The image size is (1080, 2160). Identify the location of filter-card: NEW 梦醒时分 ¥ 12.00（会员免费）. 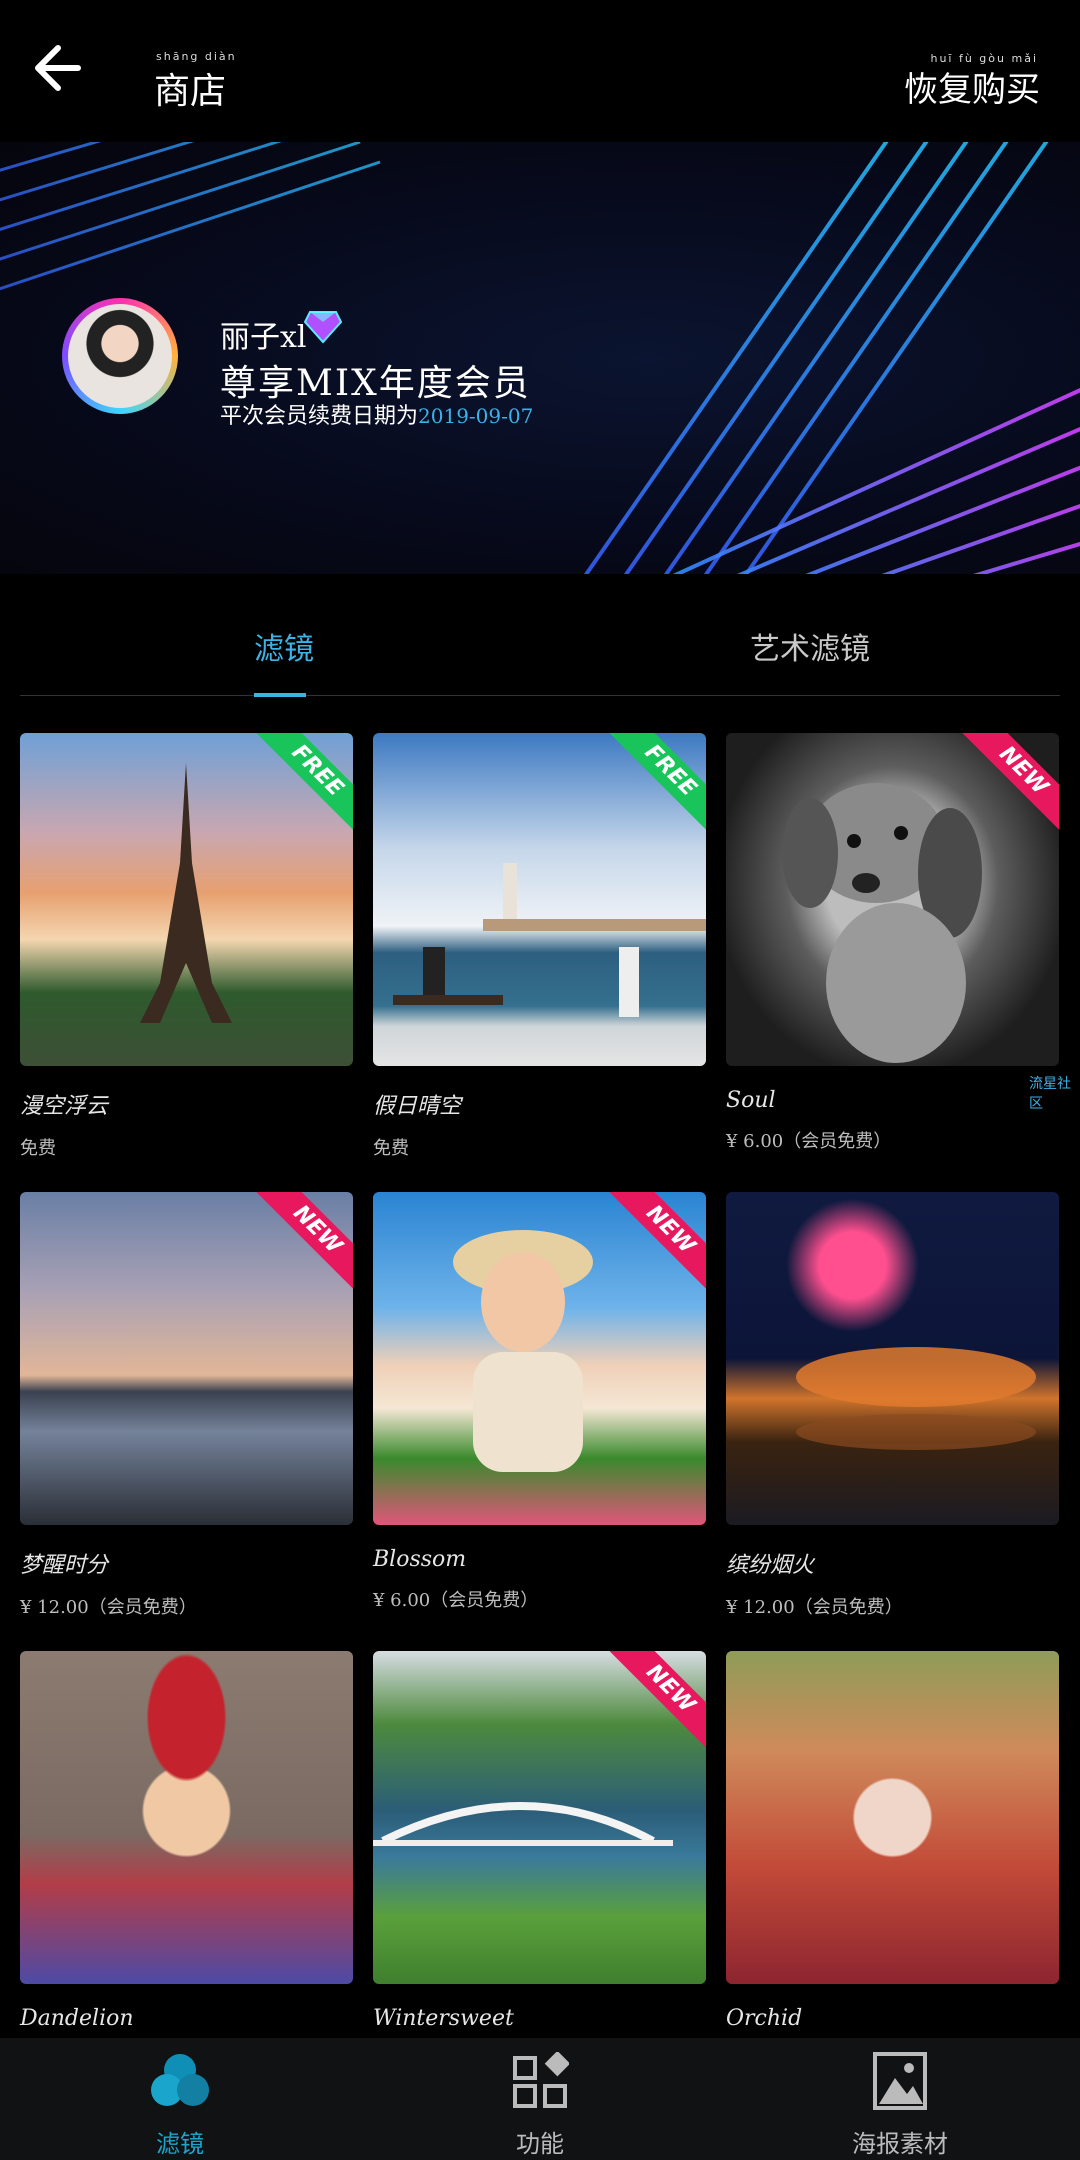
(186, 1405).